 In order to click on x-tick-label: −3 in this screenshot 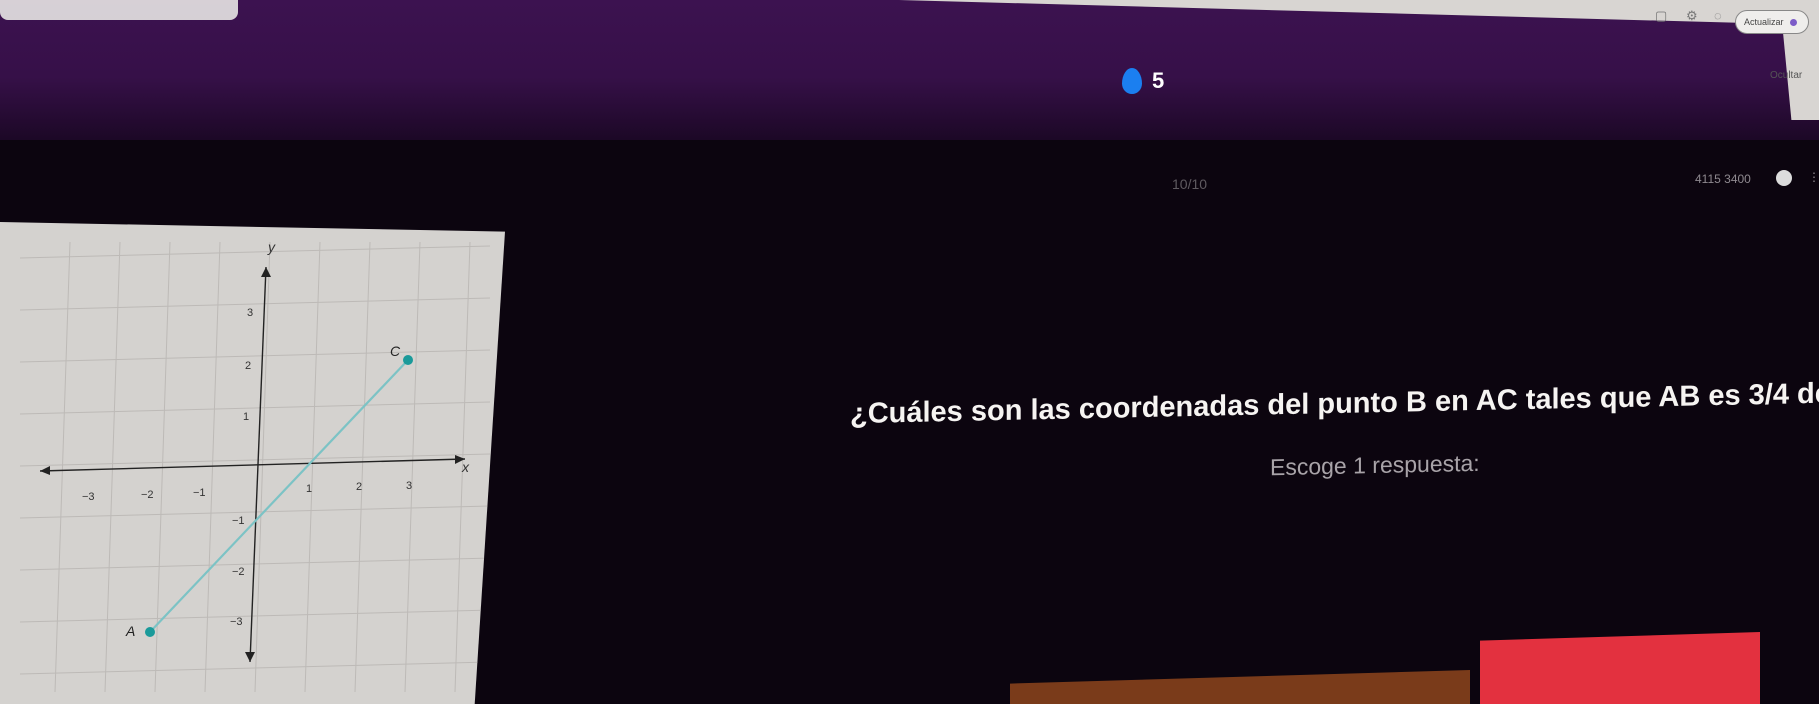, I will do `click(88, 497)`.